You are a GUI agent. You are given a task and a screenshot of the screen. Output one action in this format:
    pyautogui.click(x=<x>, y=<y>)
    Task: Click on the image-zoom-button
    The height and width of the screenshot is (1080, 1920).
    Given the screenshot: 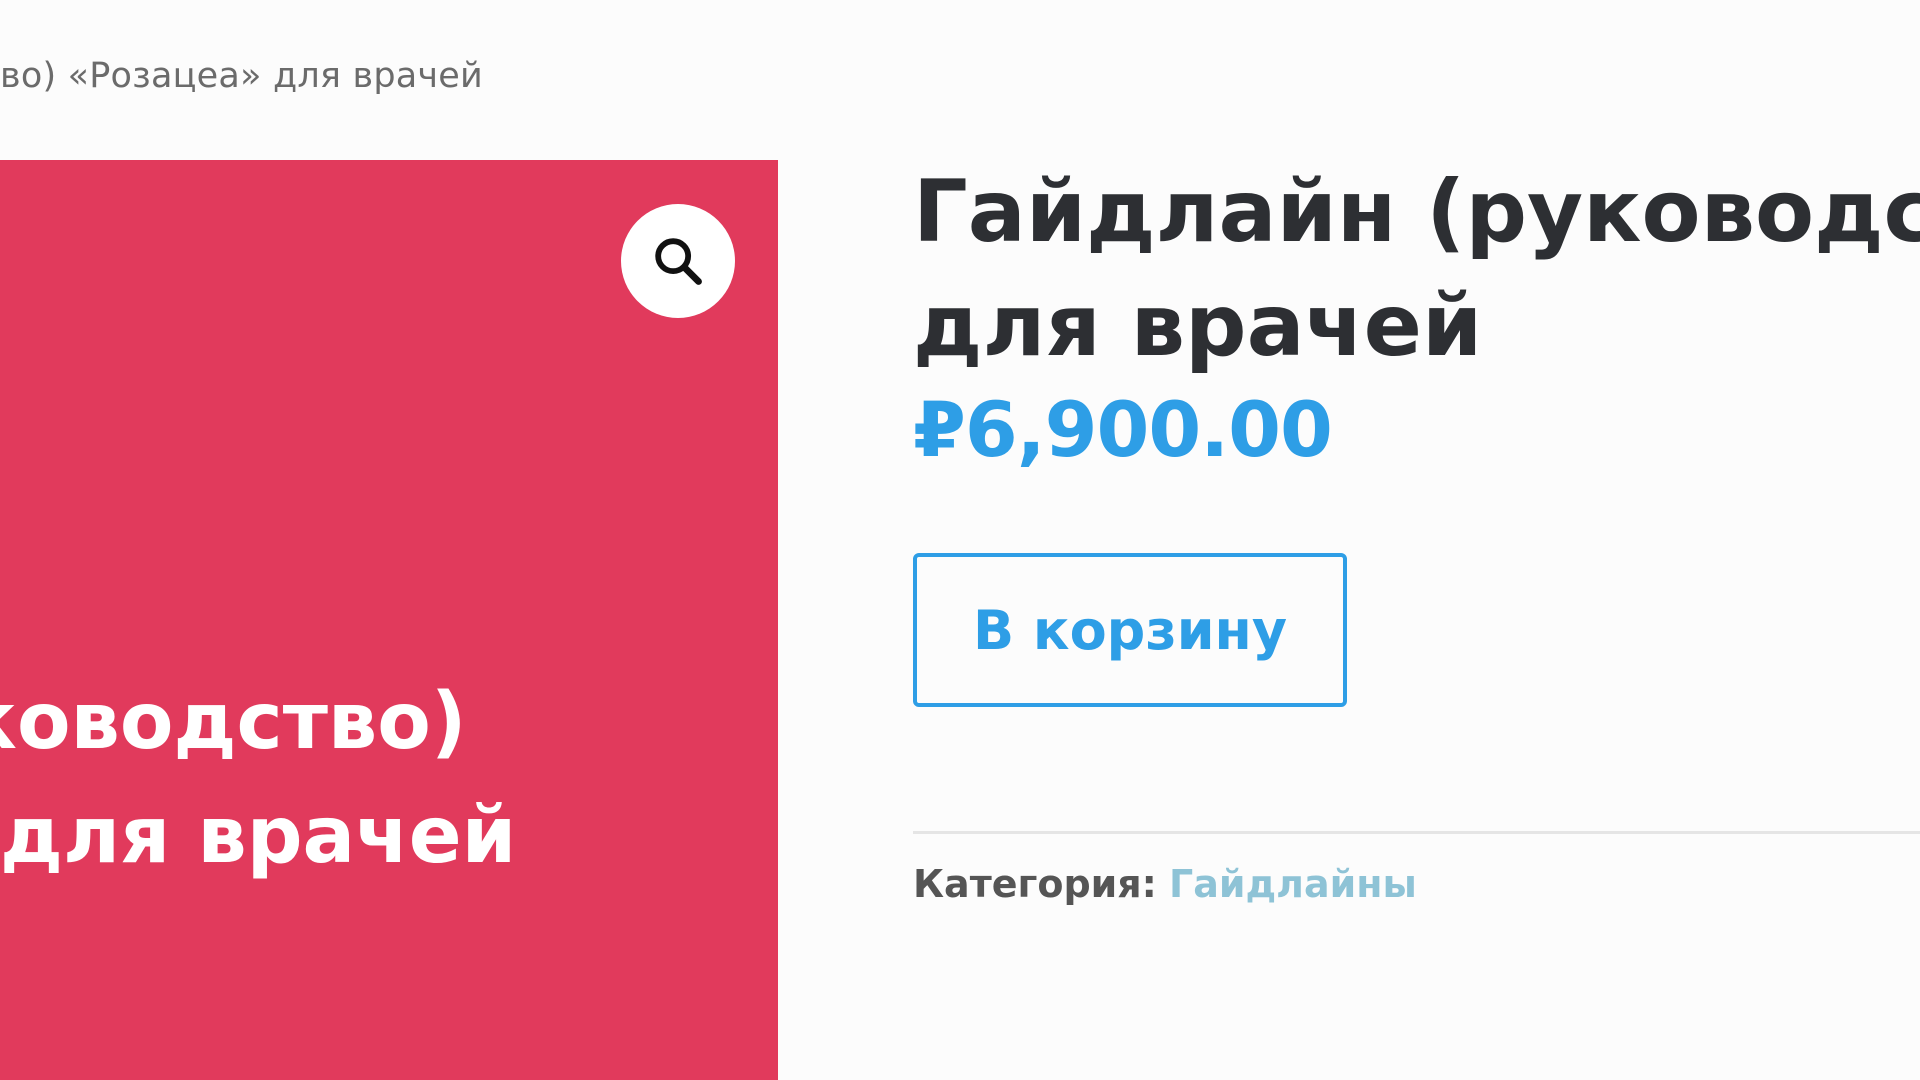 What is the action you would take?
    pyautogui.click(x=678, y=261)
    